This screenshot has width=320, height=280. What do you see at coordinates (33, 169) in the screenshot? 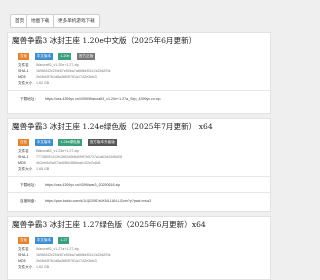
I see `file-size-row: 文件大小 1.65 GB` at bounding box center [33, 169].